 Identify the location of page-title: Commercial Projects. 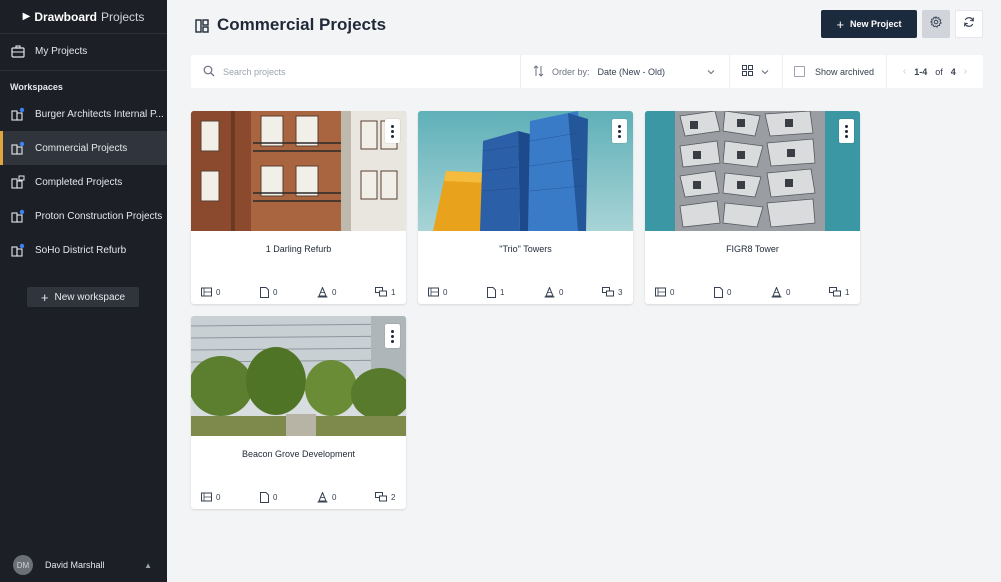
(290, 25).